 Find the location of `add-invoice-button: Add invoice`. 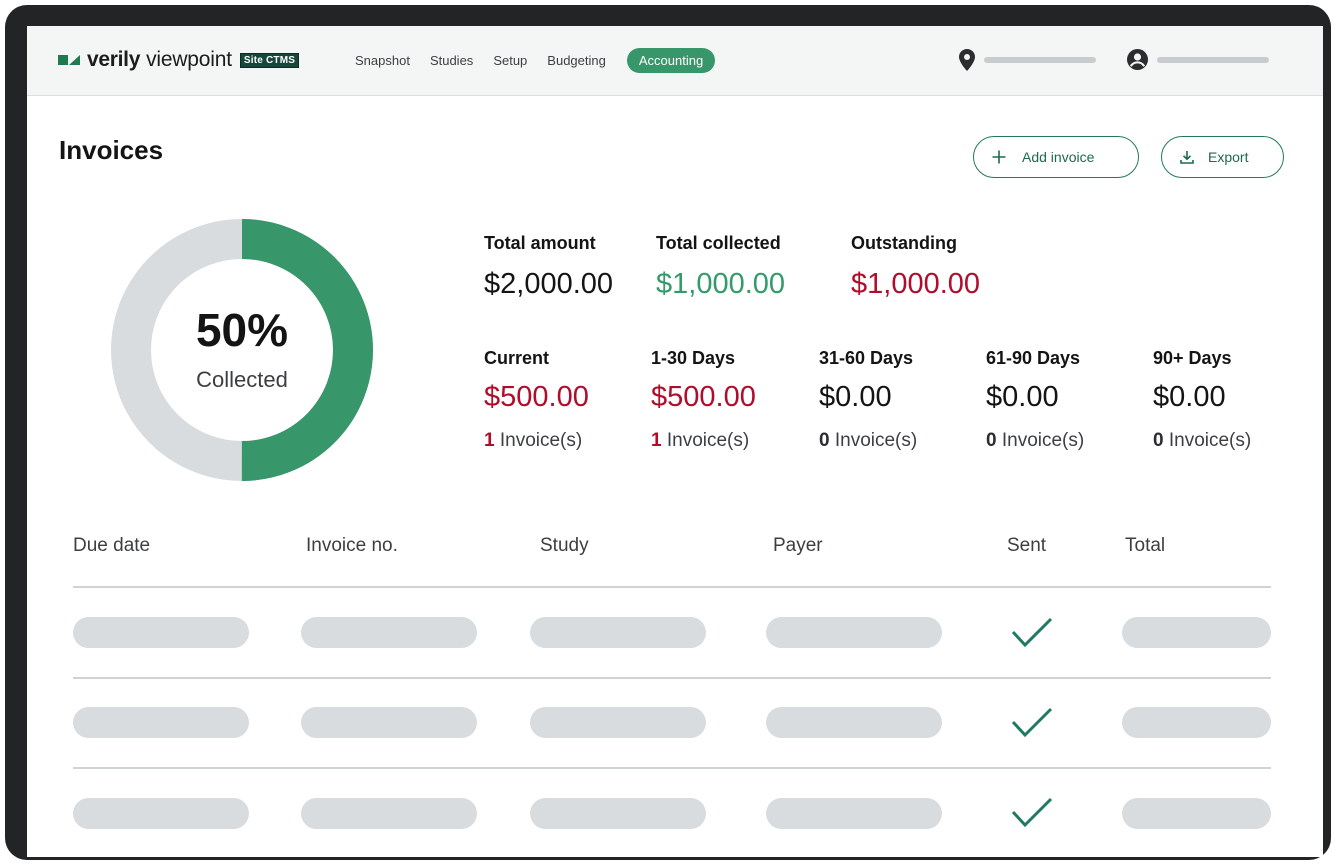

add-invoice-button: Add invoice is located at coordinates (1056, 157).